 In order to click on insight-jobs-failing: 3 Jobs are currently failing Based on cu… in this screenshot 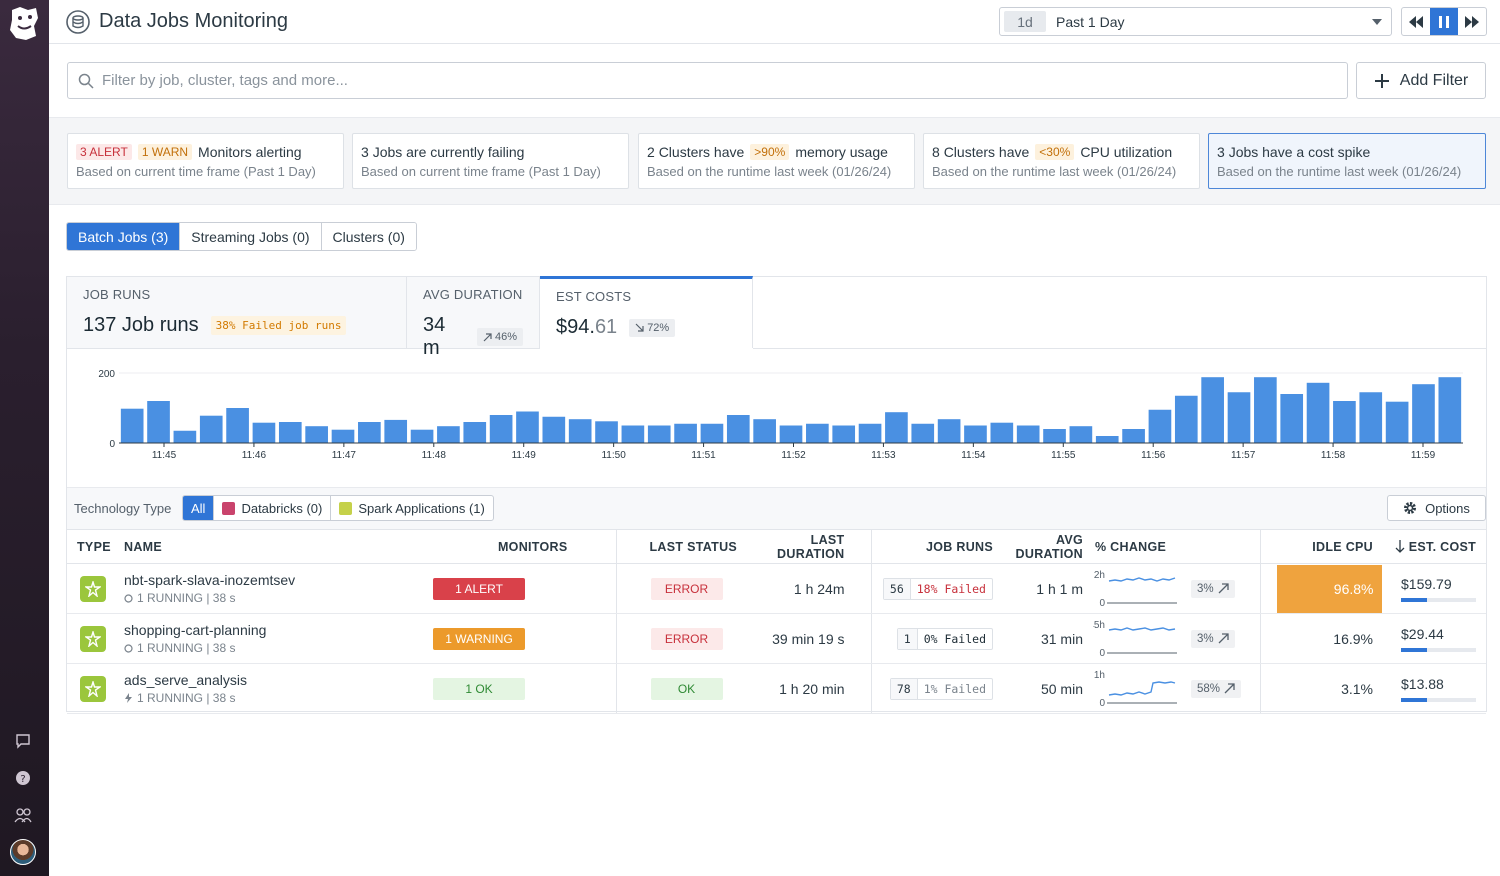, I will do `click(490, 161)`.